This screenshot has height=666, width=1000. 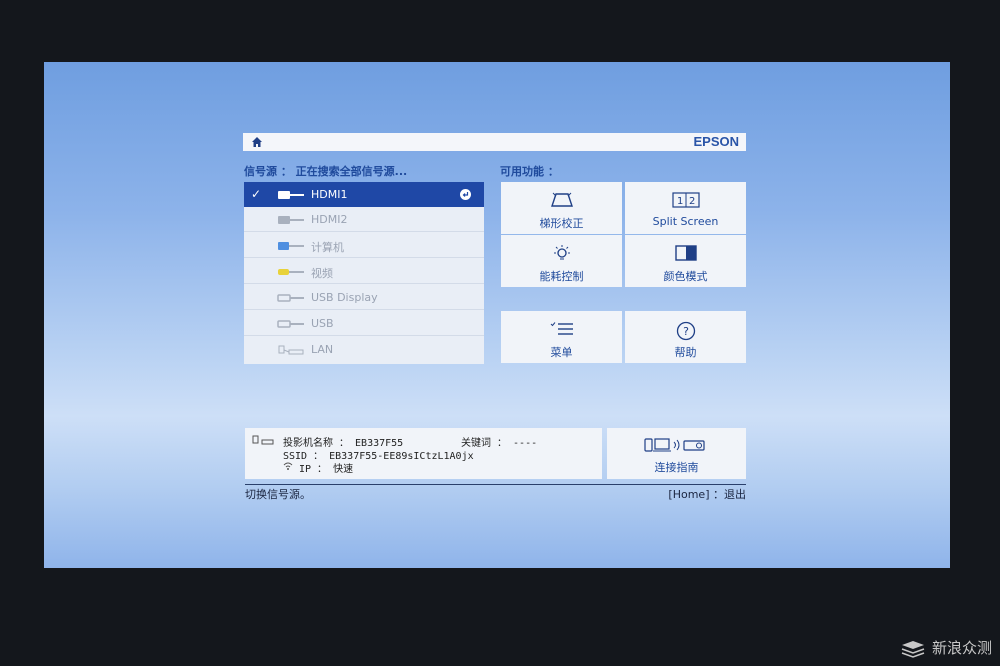 I want to click on source-label: LAN, so click(x=322, y=349).